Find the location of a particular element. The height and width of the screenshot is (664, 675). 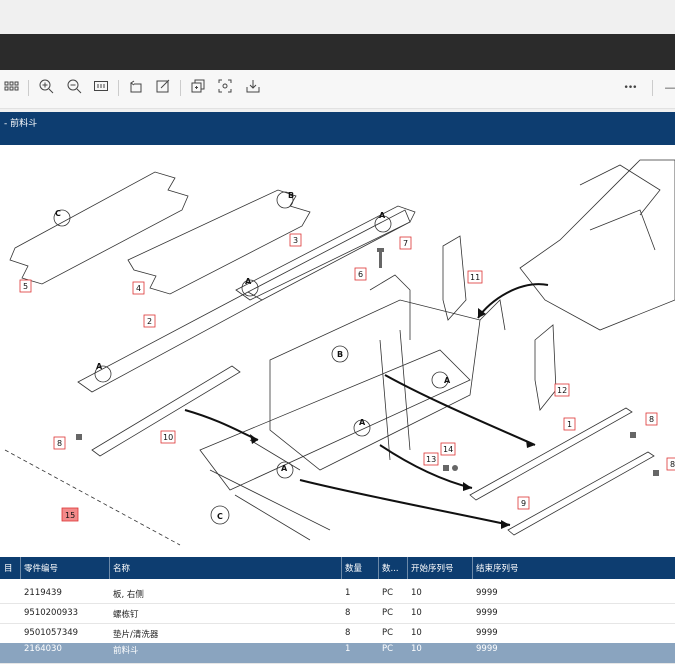

part-4-plate is located at coordinates (219, 242).